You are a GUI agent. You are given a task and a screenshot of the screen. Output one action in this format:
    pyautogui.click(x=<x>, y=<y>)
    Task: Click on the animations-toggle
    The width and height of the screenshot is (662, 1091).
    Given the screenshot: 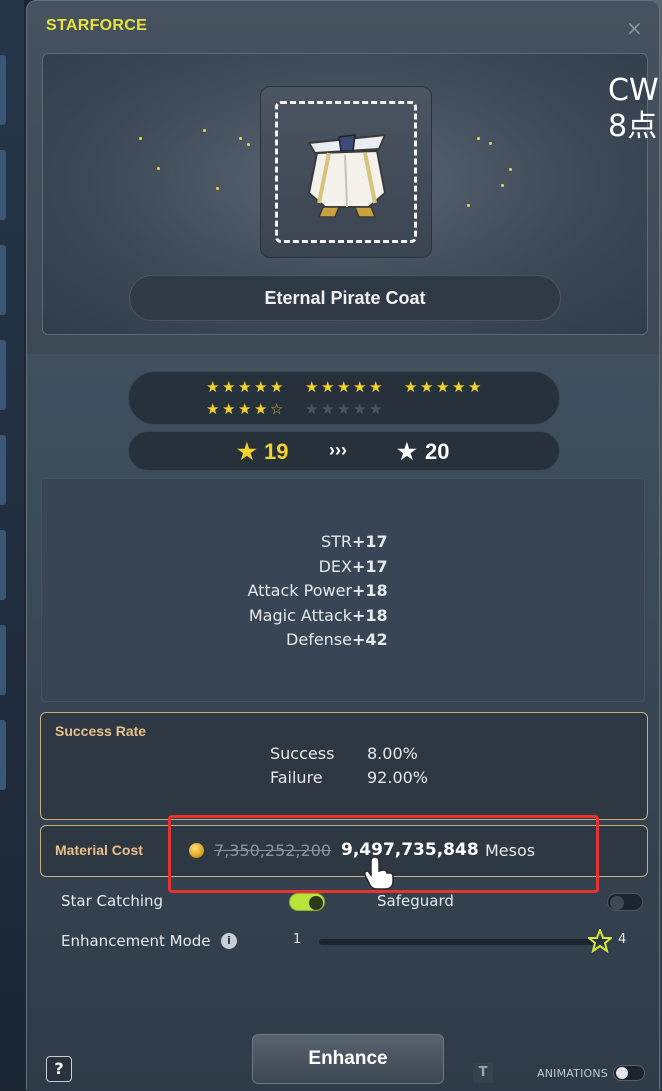 What is the action you would take?
    pyautogui.click(x=629, y=1073)
    